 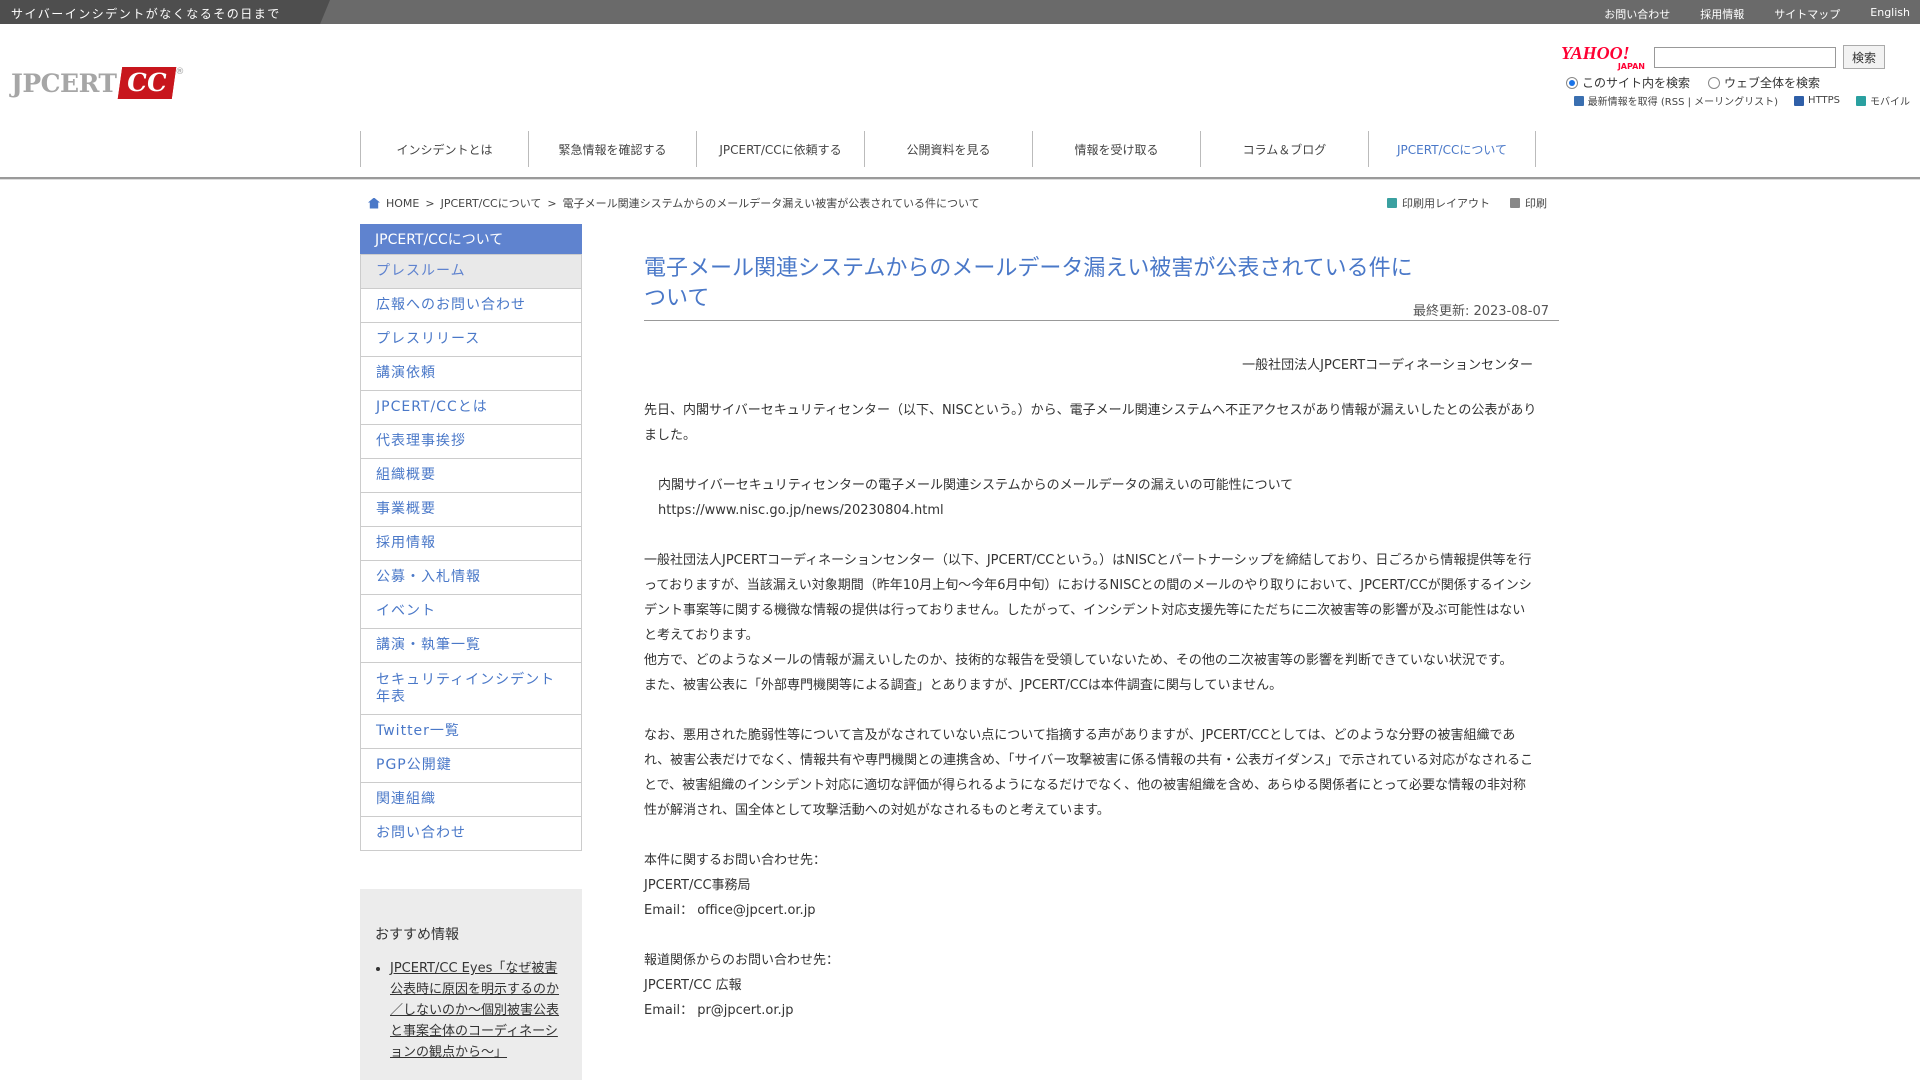 I want to click on nav-emergency: 緊急情報を確認する, so click(x=612, y=149).